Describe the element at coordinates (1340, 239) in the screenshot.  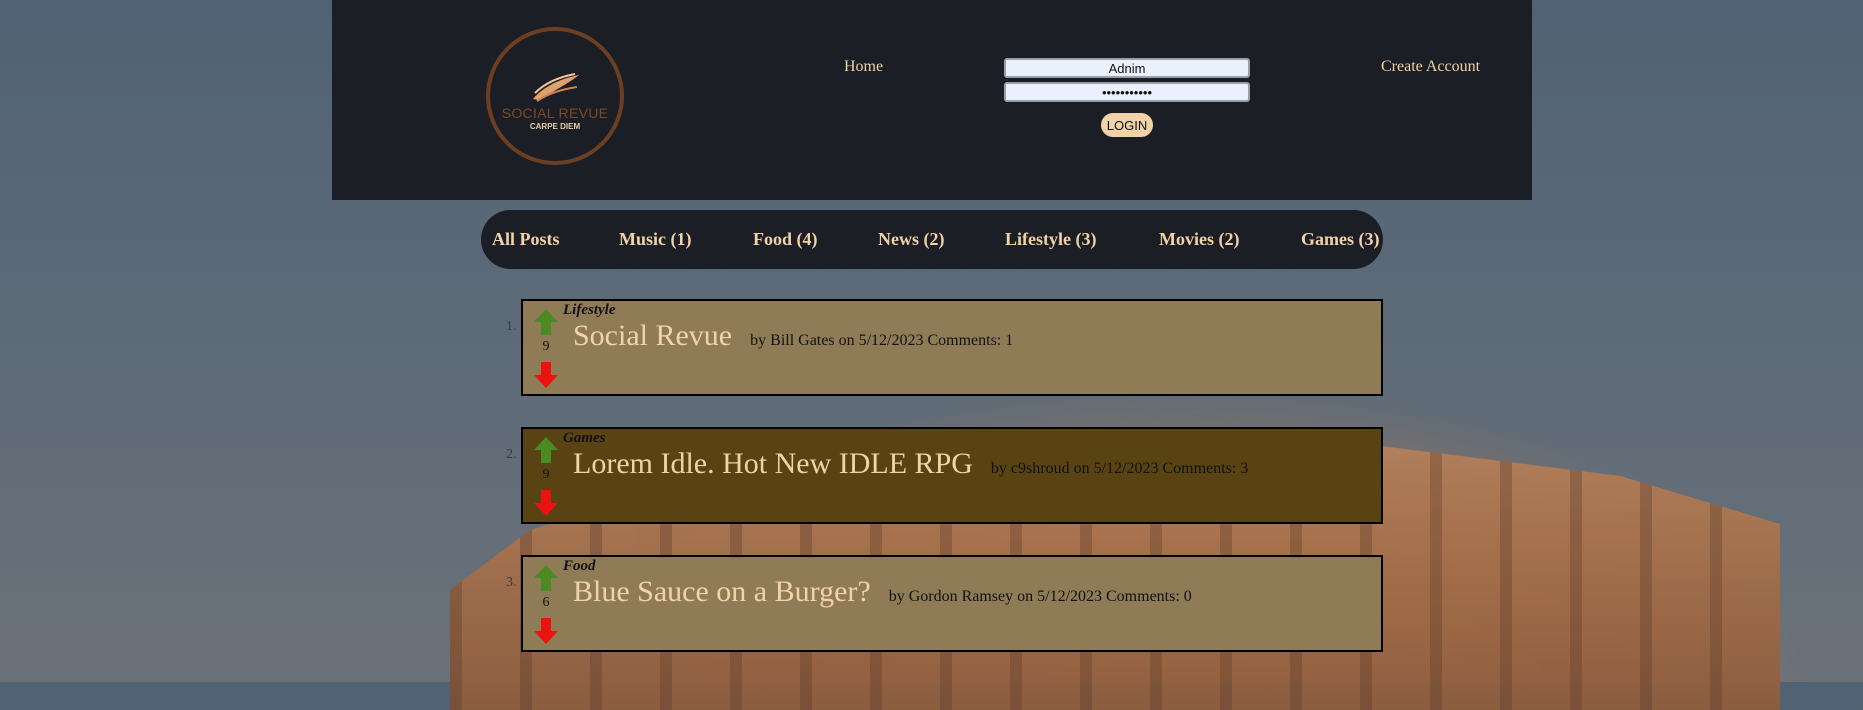
I see `category-games: Games (3)` at that location.